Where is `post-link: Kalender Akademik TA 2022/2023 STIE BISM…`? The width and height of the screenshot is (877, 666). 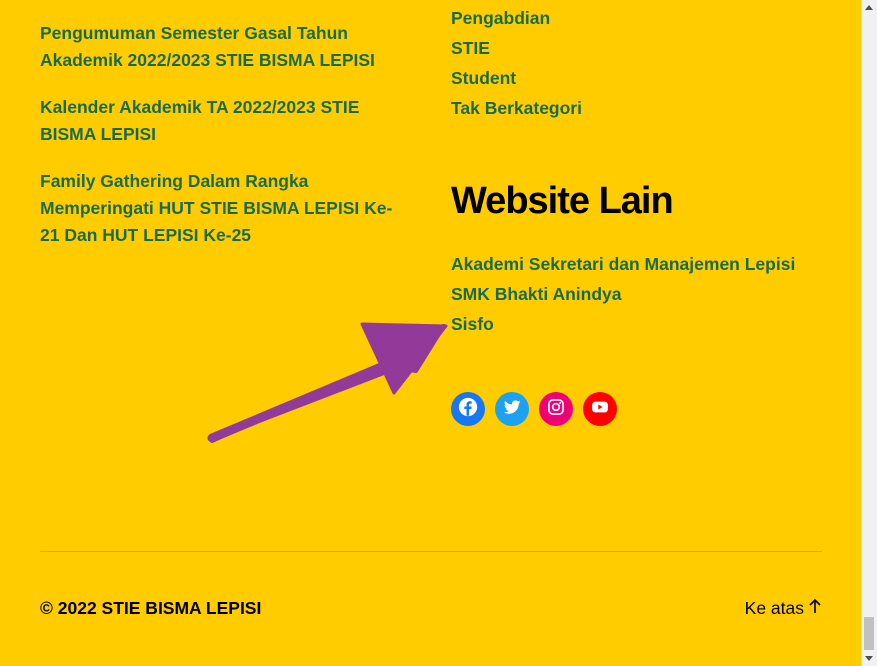 post-link: Kalender Akademik TA 2022/2023 STIE BISM… is located at coordinates (222, 121).